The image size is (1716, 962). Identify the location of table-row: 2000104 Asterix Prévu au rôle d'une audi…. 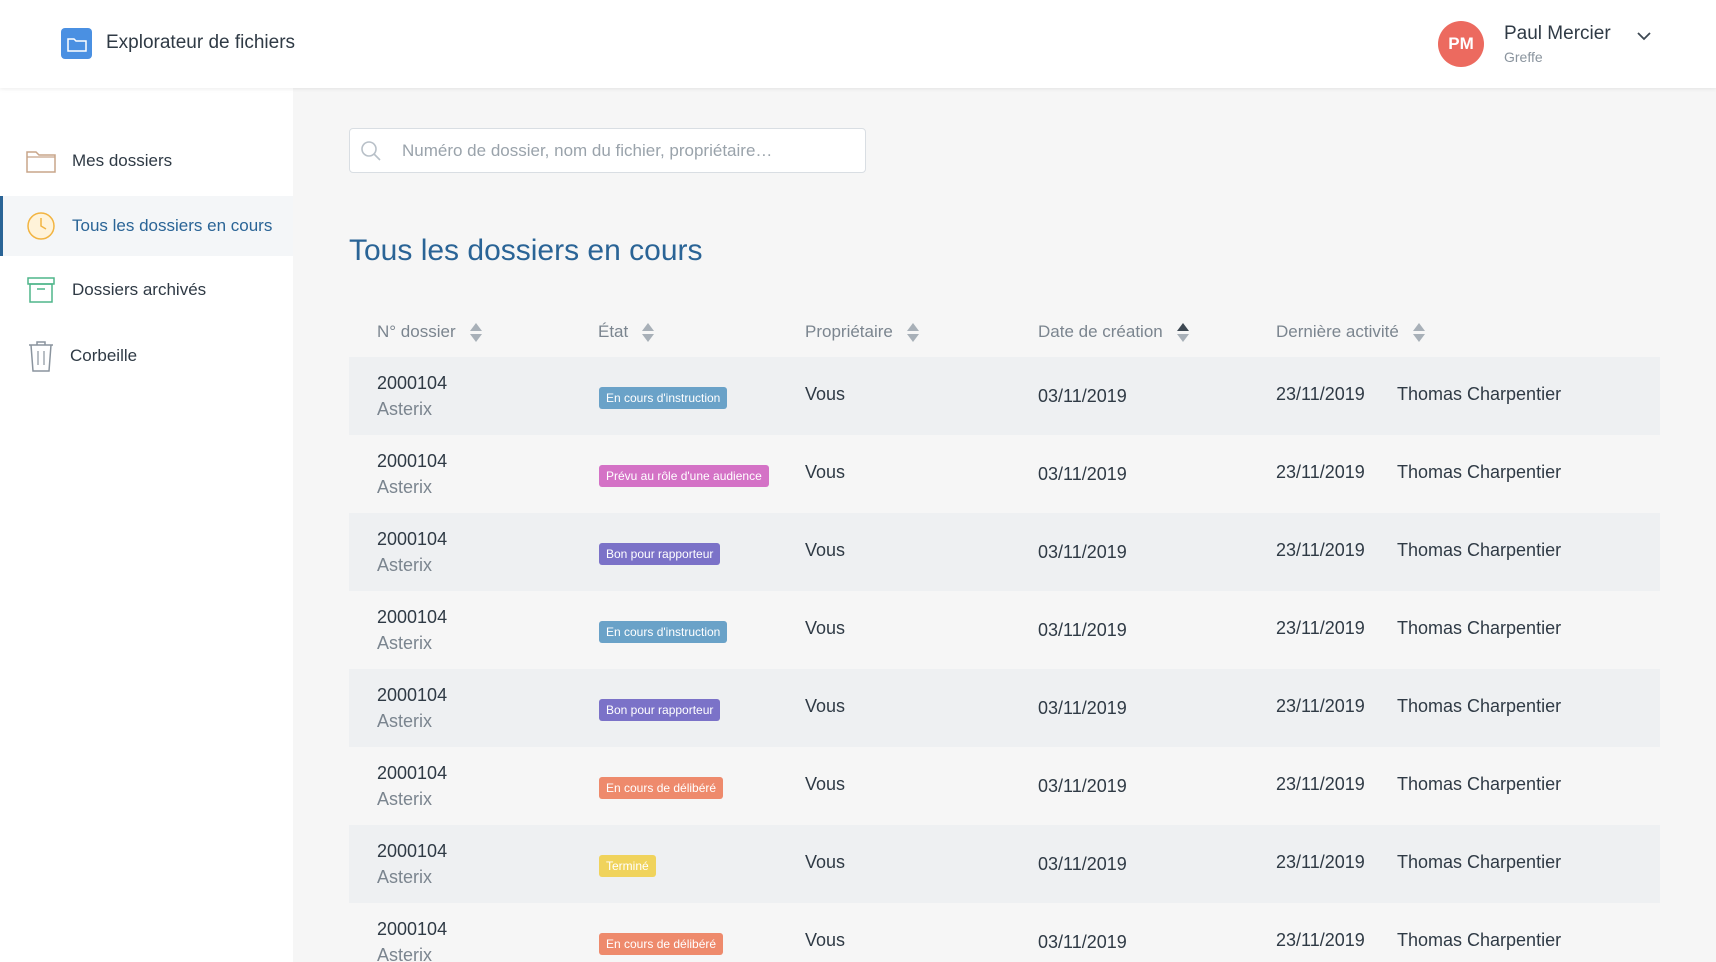
(1004, 474).